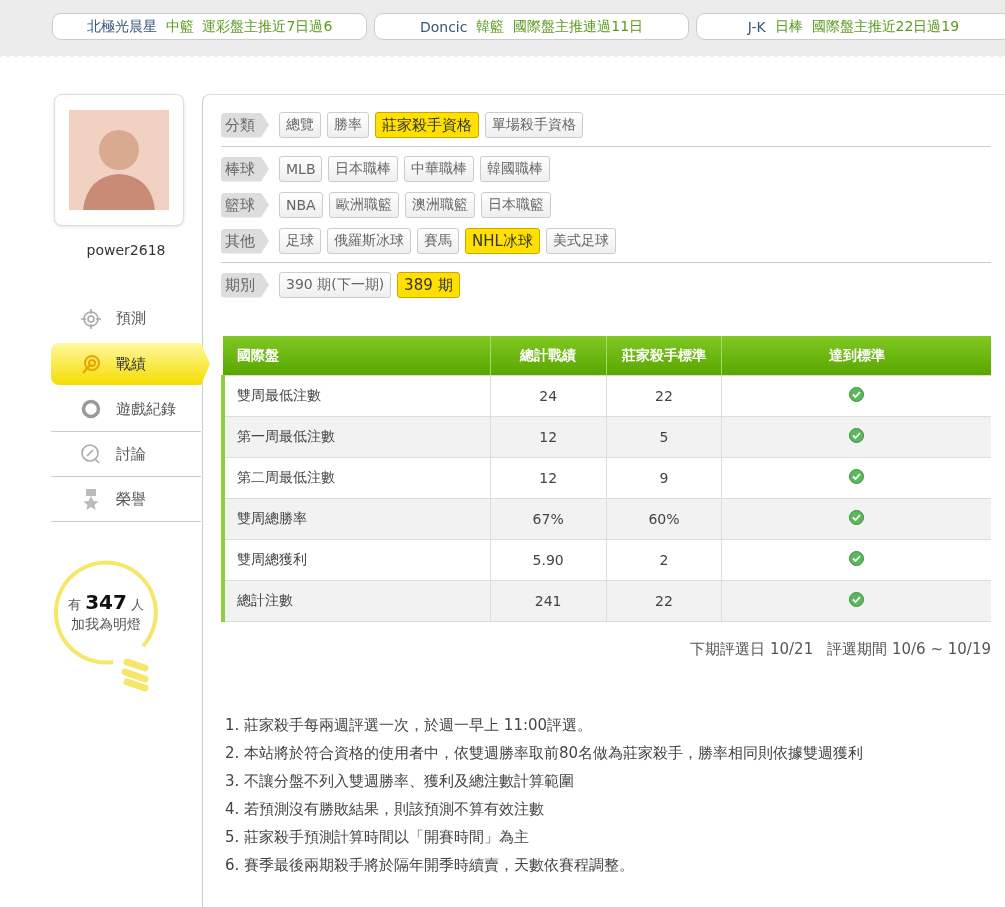  I want to click on filter-chip: 足球, so click(300, 241).